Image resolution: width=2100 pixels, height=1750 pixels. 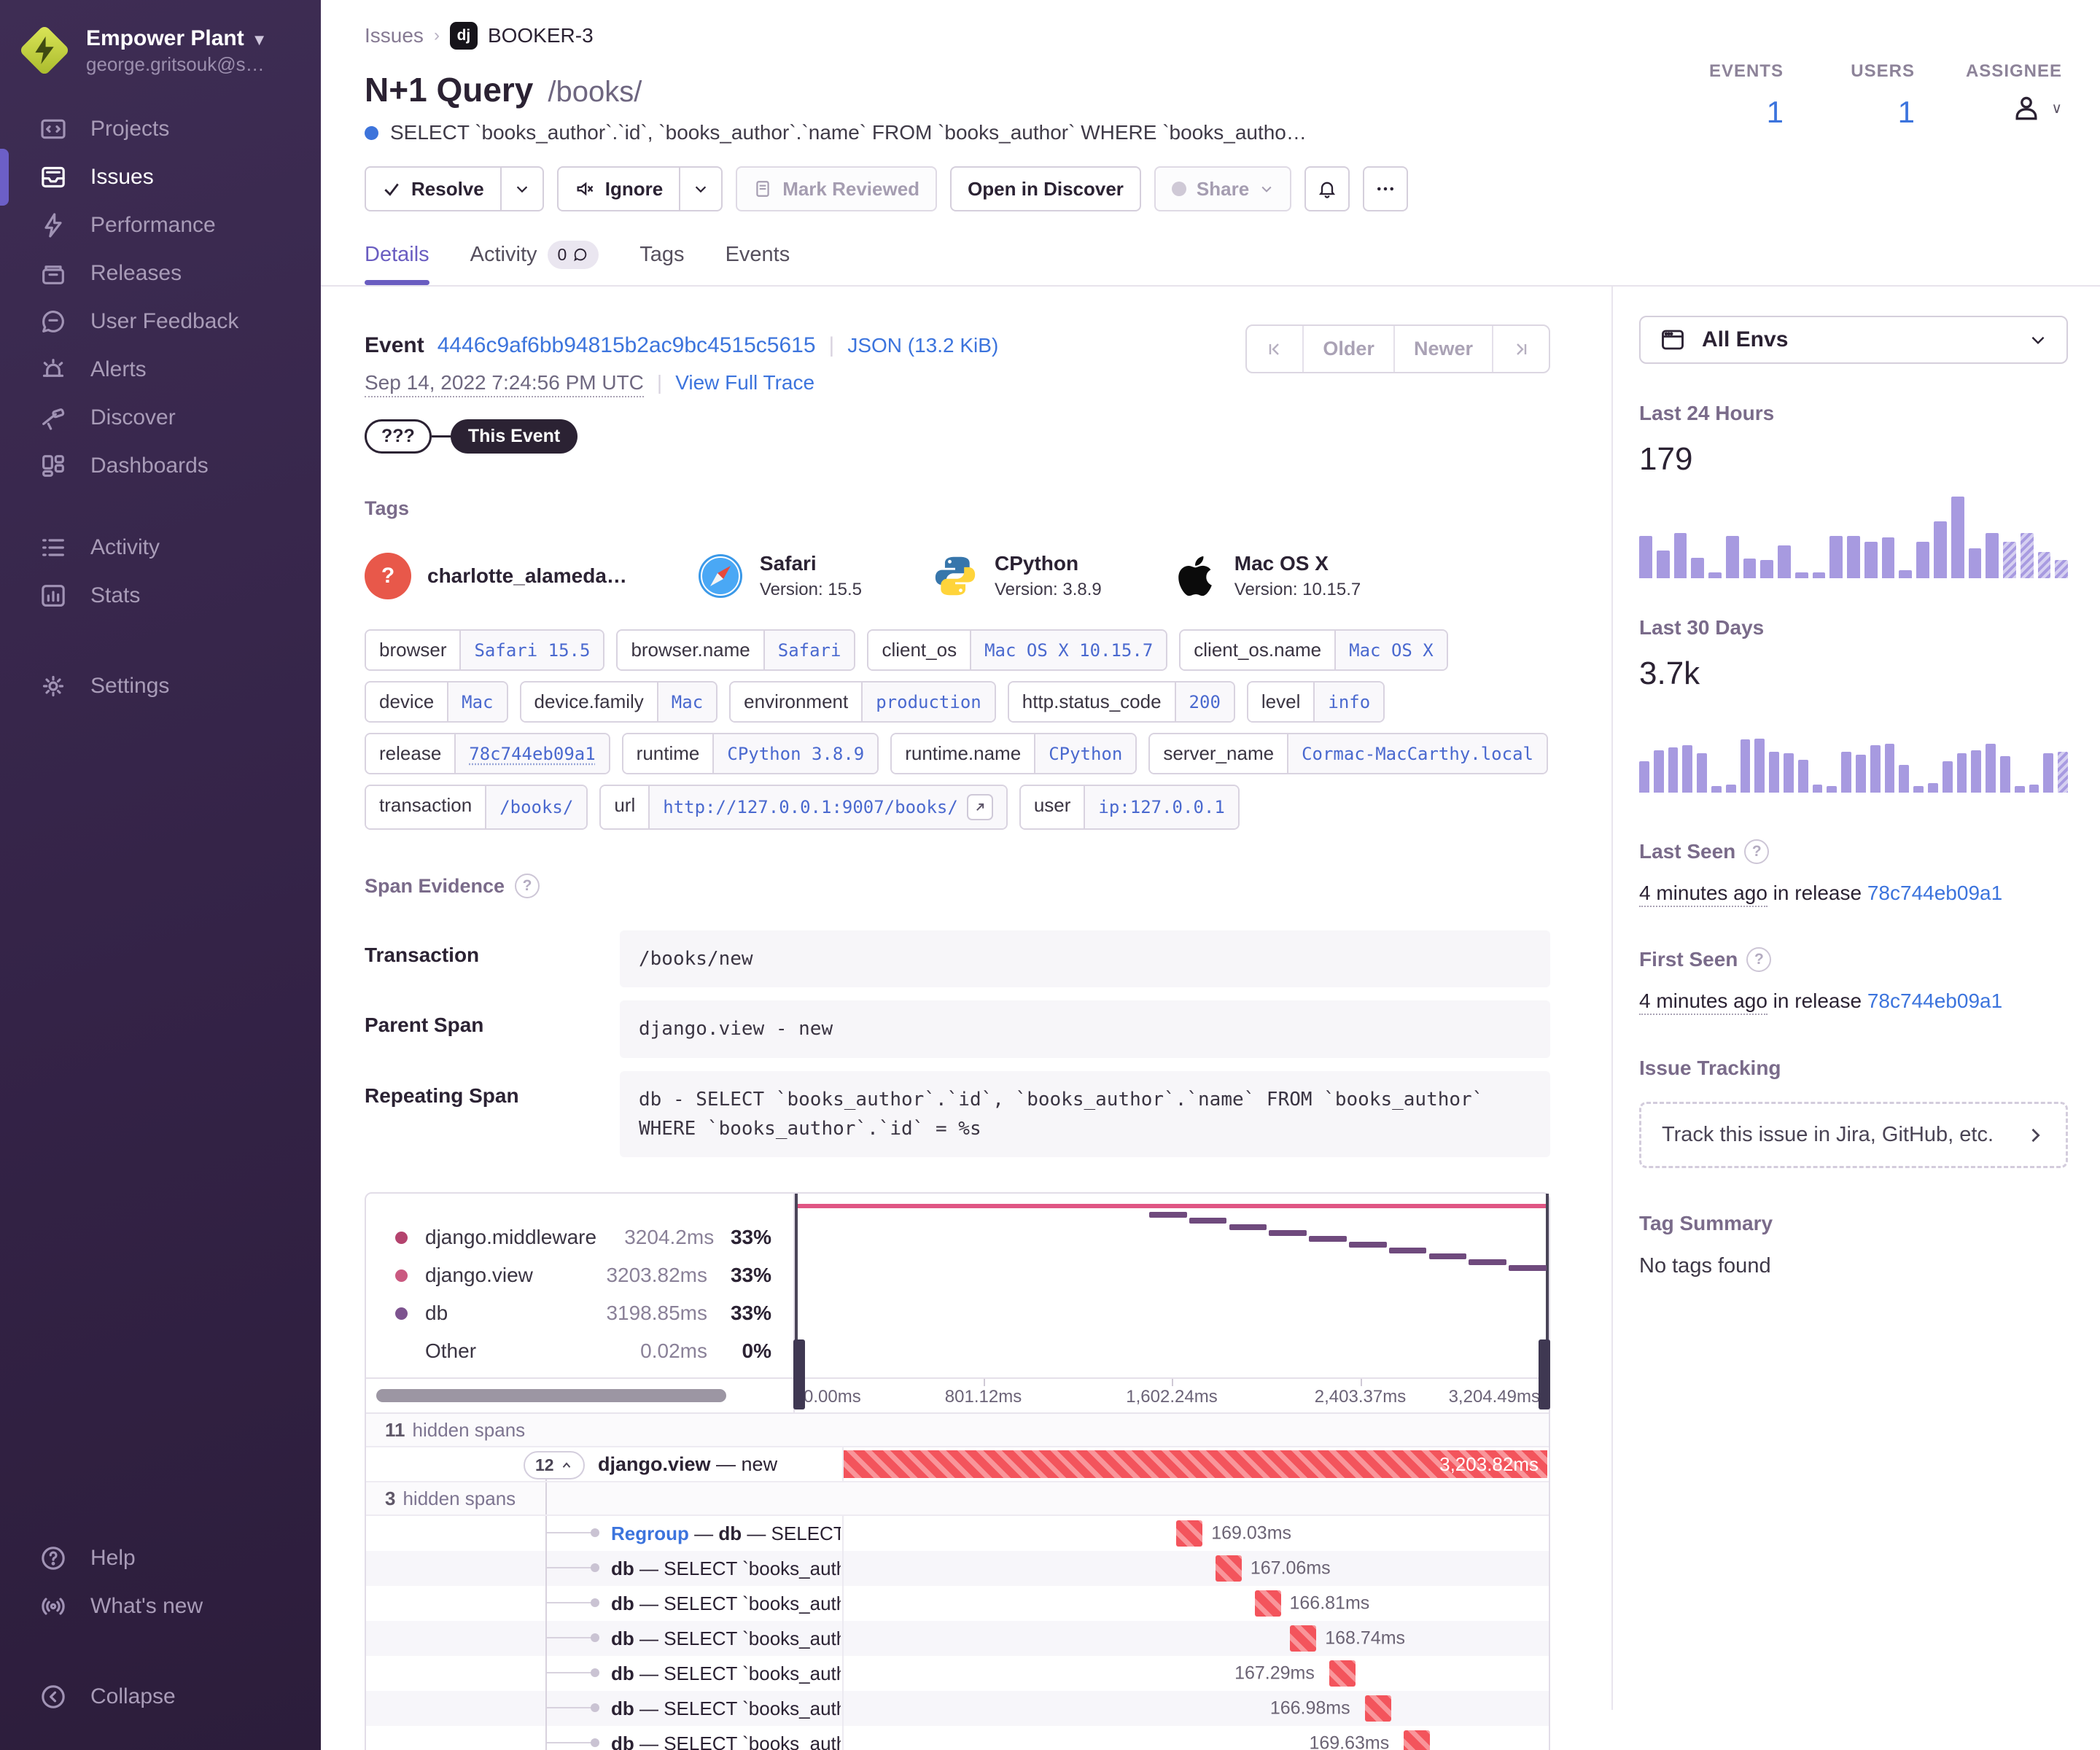 What do you see at coordinates (957, 1639) in the screenshot?
I see `span-row: db — SELECT `books_author` 168.74ms` at bounding box center [957, 1639].